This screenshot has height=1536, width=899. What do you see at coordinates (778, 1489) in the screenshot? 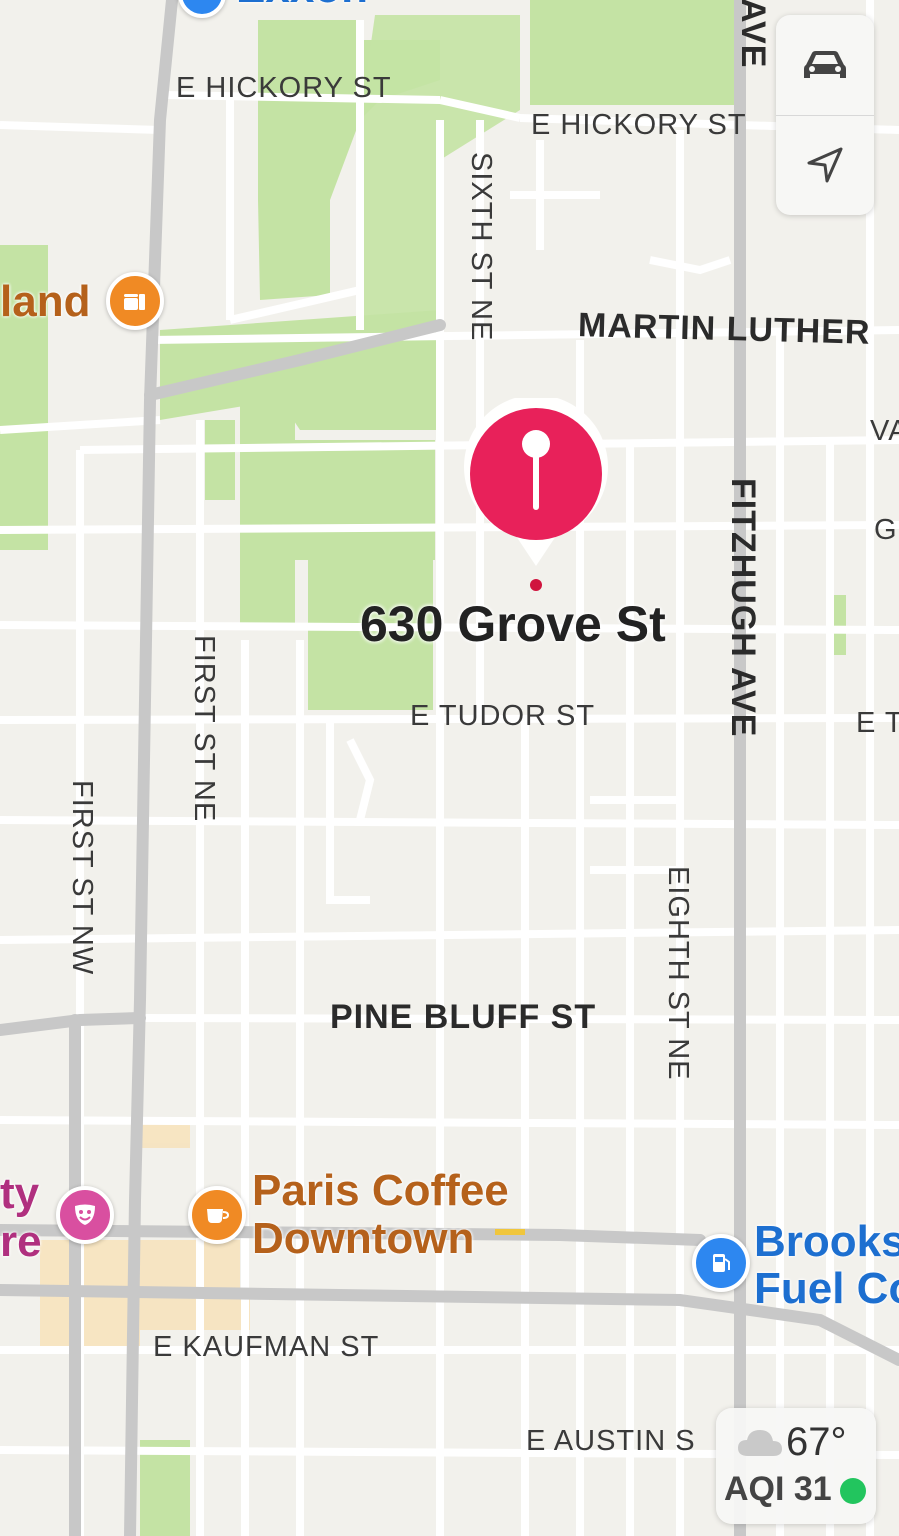
I see `weather-aqi: AQI 31` at bounding box center [778, 1489].